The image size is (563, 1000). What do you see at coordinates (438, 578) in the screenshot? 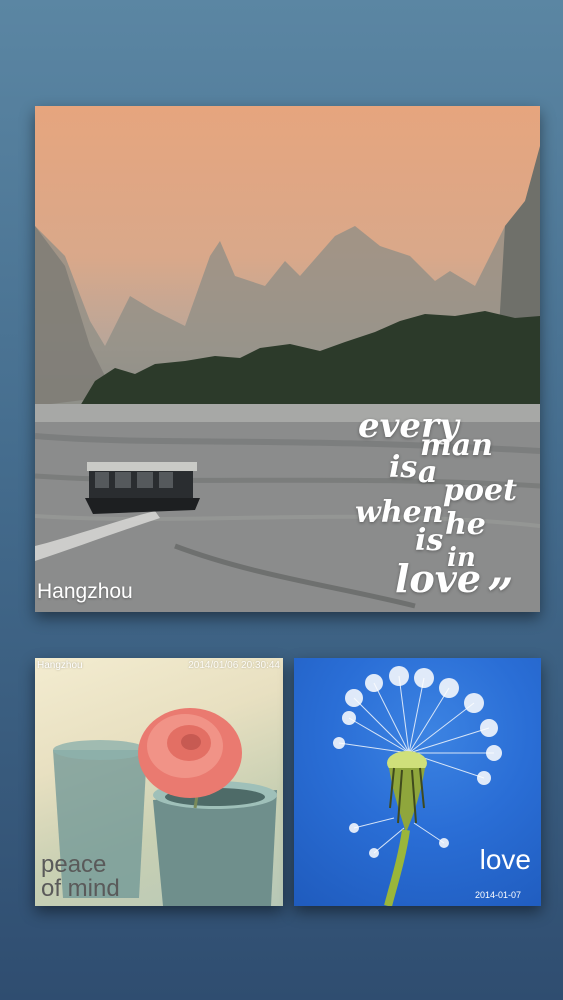
I see `quote-word: love` at bounding box center [438, 578].